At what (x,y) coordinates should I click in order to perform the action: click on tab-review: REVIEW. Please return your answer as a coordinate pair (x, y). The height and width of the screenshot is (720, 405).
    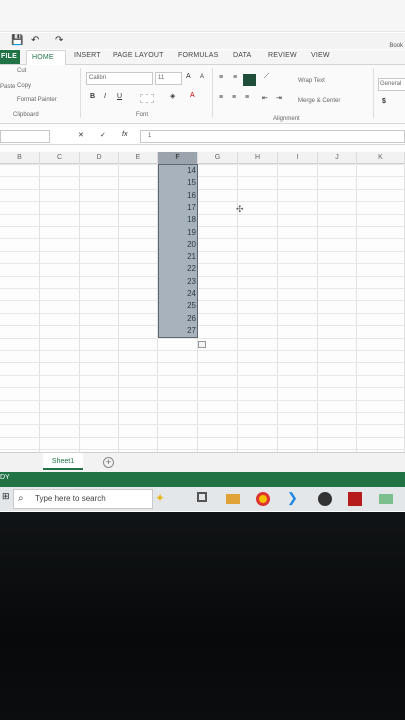
    Looking at the image, I should click on (282, 55).